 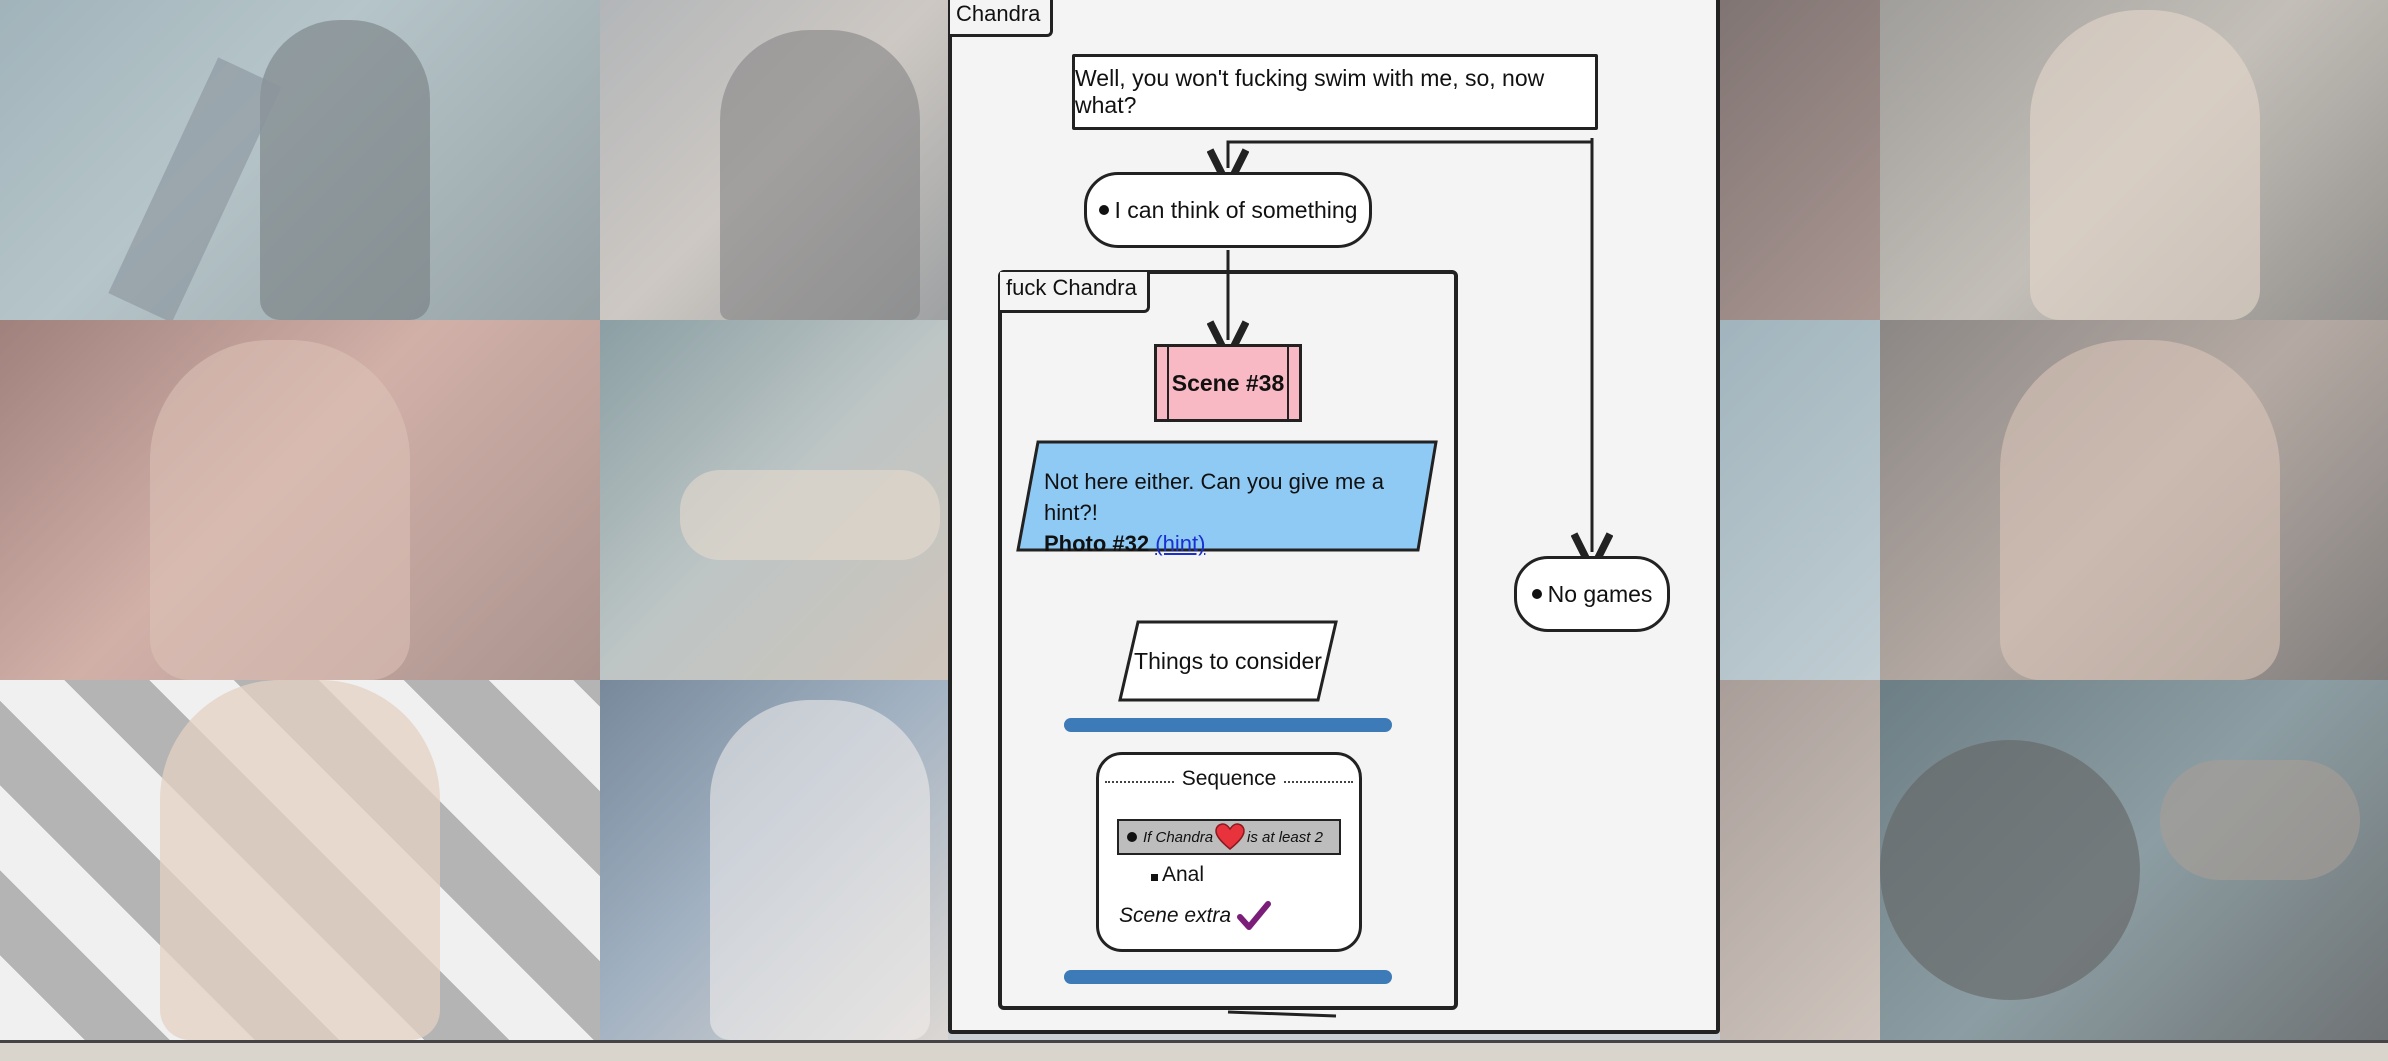 I want to click on condition-prefix: If Chandra, so click(x=1178, y=837).